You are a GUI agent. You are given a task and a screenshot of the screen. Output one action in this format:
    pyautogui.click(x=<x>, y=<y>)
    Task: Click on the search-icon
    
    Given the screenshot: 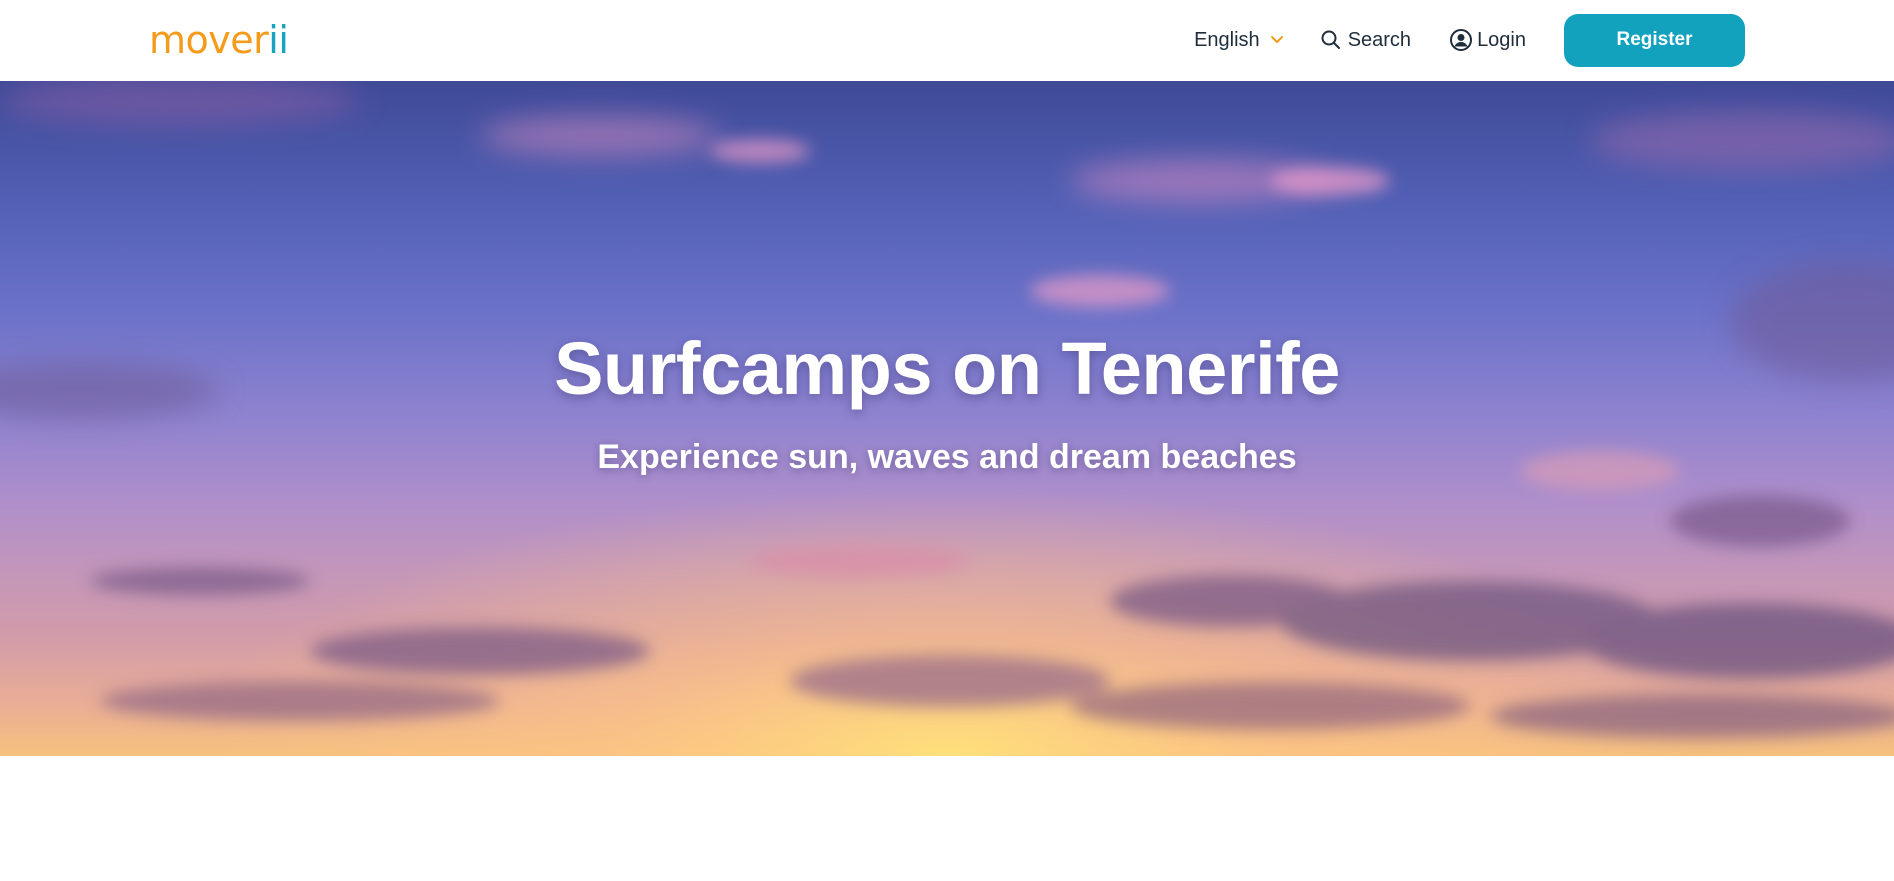 What is the action you would take?
    pyautogui.click(x=1330, y=39)
    